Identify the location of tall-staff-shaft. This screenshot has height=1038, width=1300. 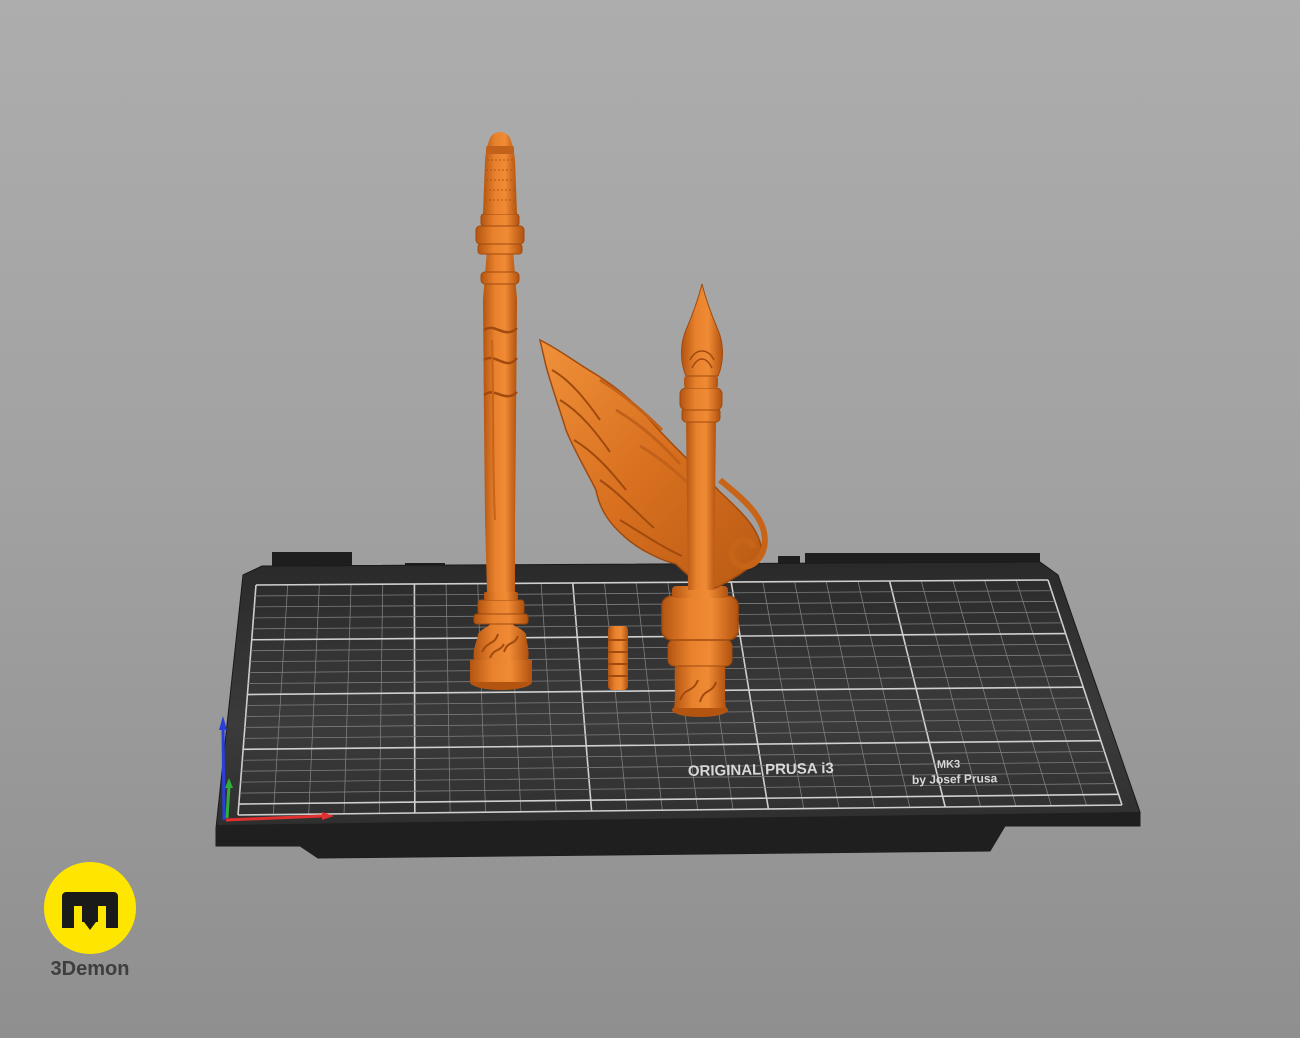
(501, 411).